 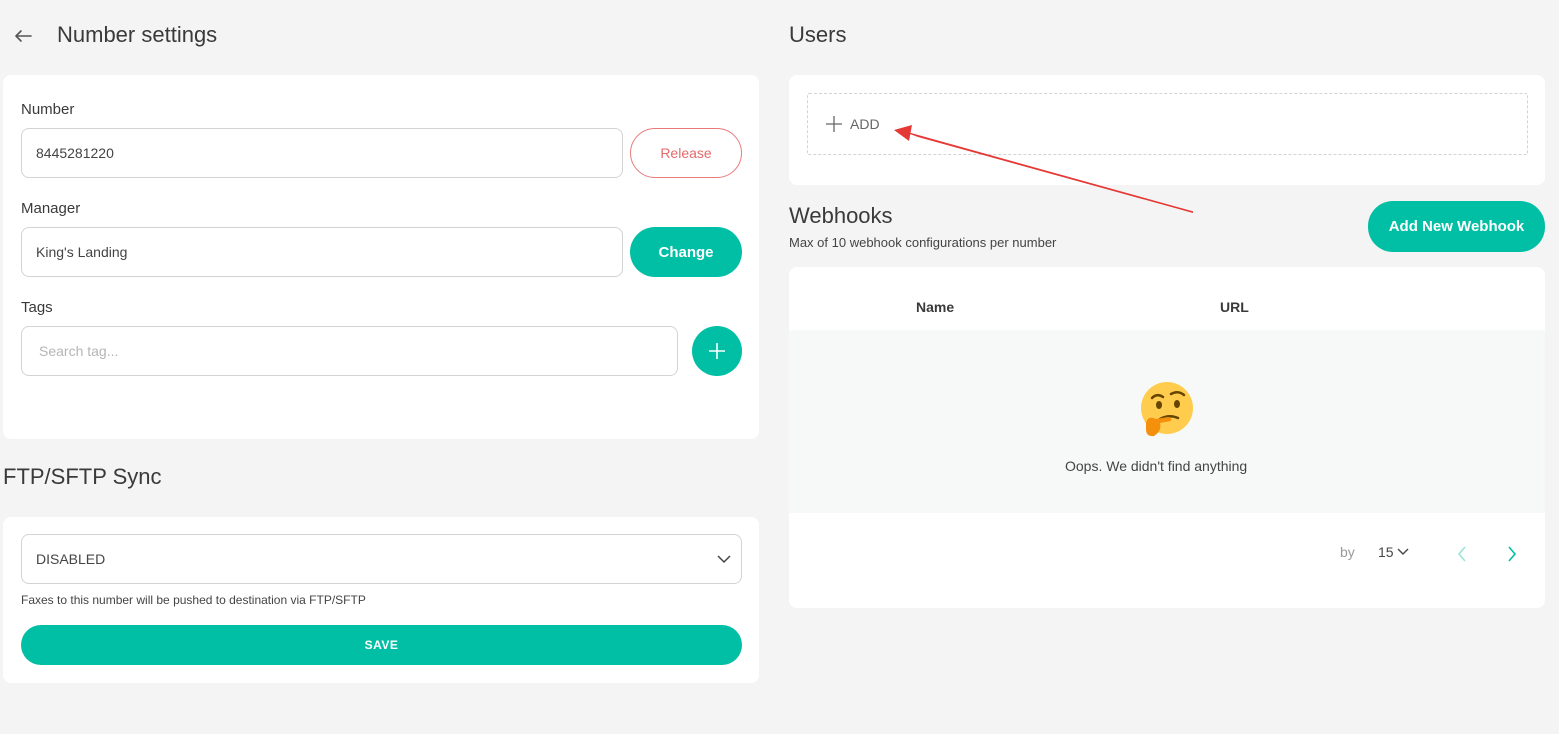 What do you see at coordinates (818, 34) in the screenshot?
I see `users-title: Users` at bounding box center [818, 34].